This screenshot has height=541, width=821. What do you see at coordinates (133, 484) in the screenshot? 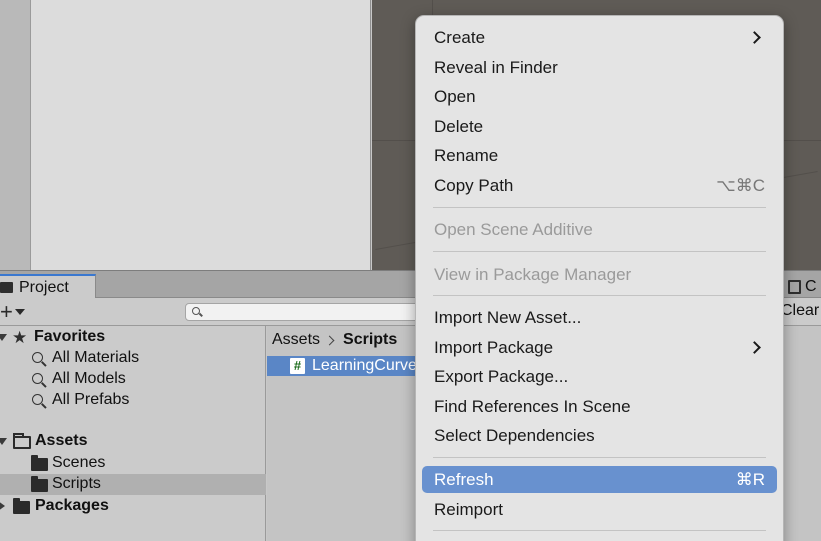
I see `tree-item-scripts: Scripts` at bounding box center [133, 484].